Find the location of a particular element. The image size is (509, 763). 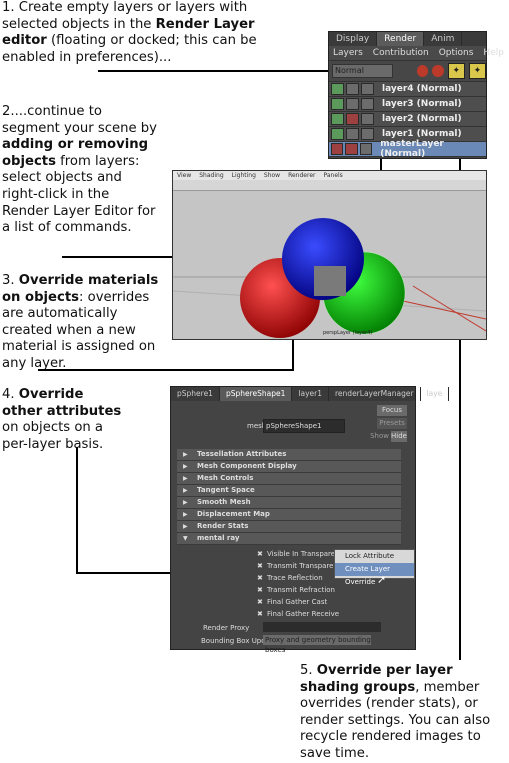

checkbox-final-gather-receive: Final Gather Receive is located at coordinates (293, 614).